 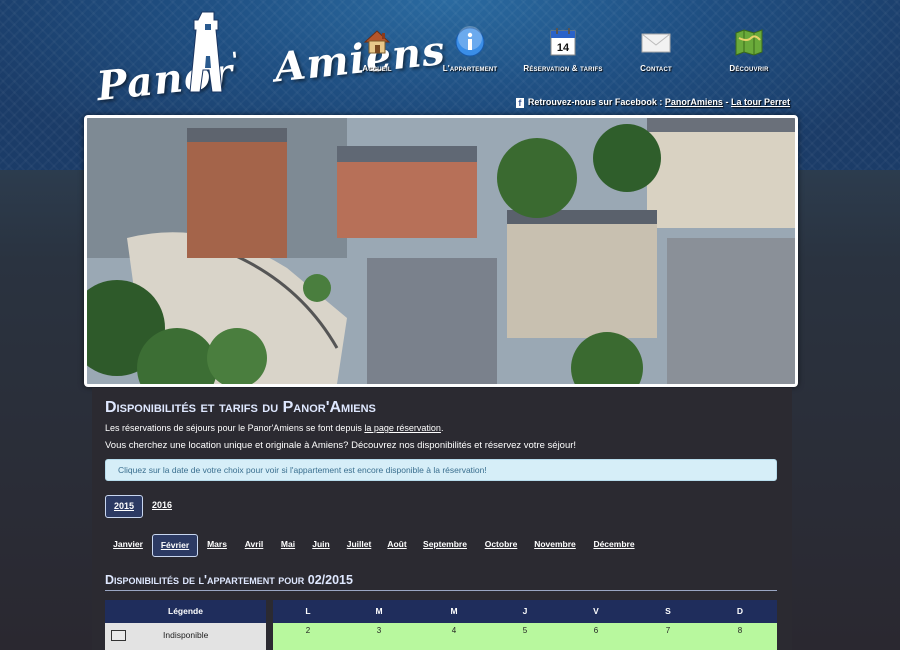 What do you see at coordinates (596, 630) in the screenshot?
I see `calendar-day: 6` at bounding box center [596, 630].